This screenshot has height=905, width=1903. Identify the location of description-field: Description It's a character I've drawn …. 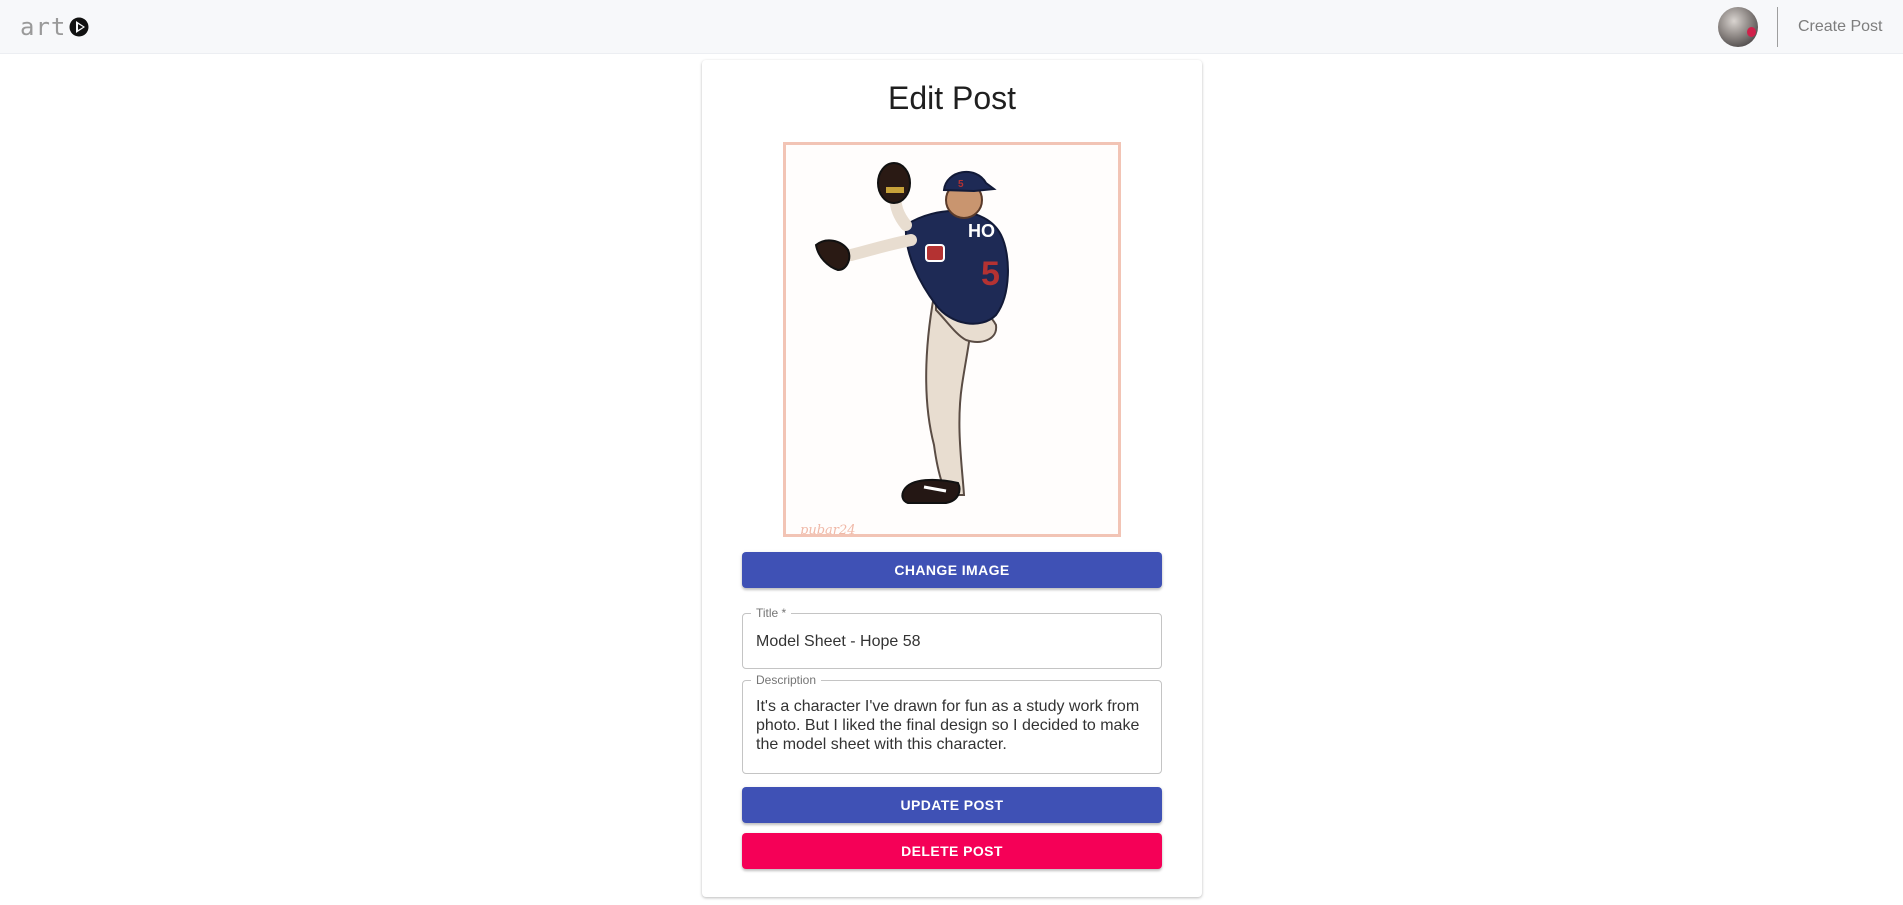
(952, 723).